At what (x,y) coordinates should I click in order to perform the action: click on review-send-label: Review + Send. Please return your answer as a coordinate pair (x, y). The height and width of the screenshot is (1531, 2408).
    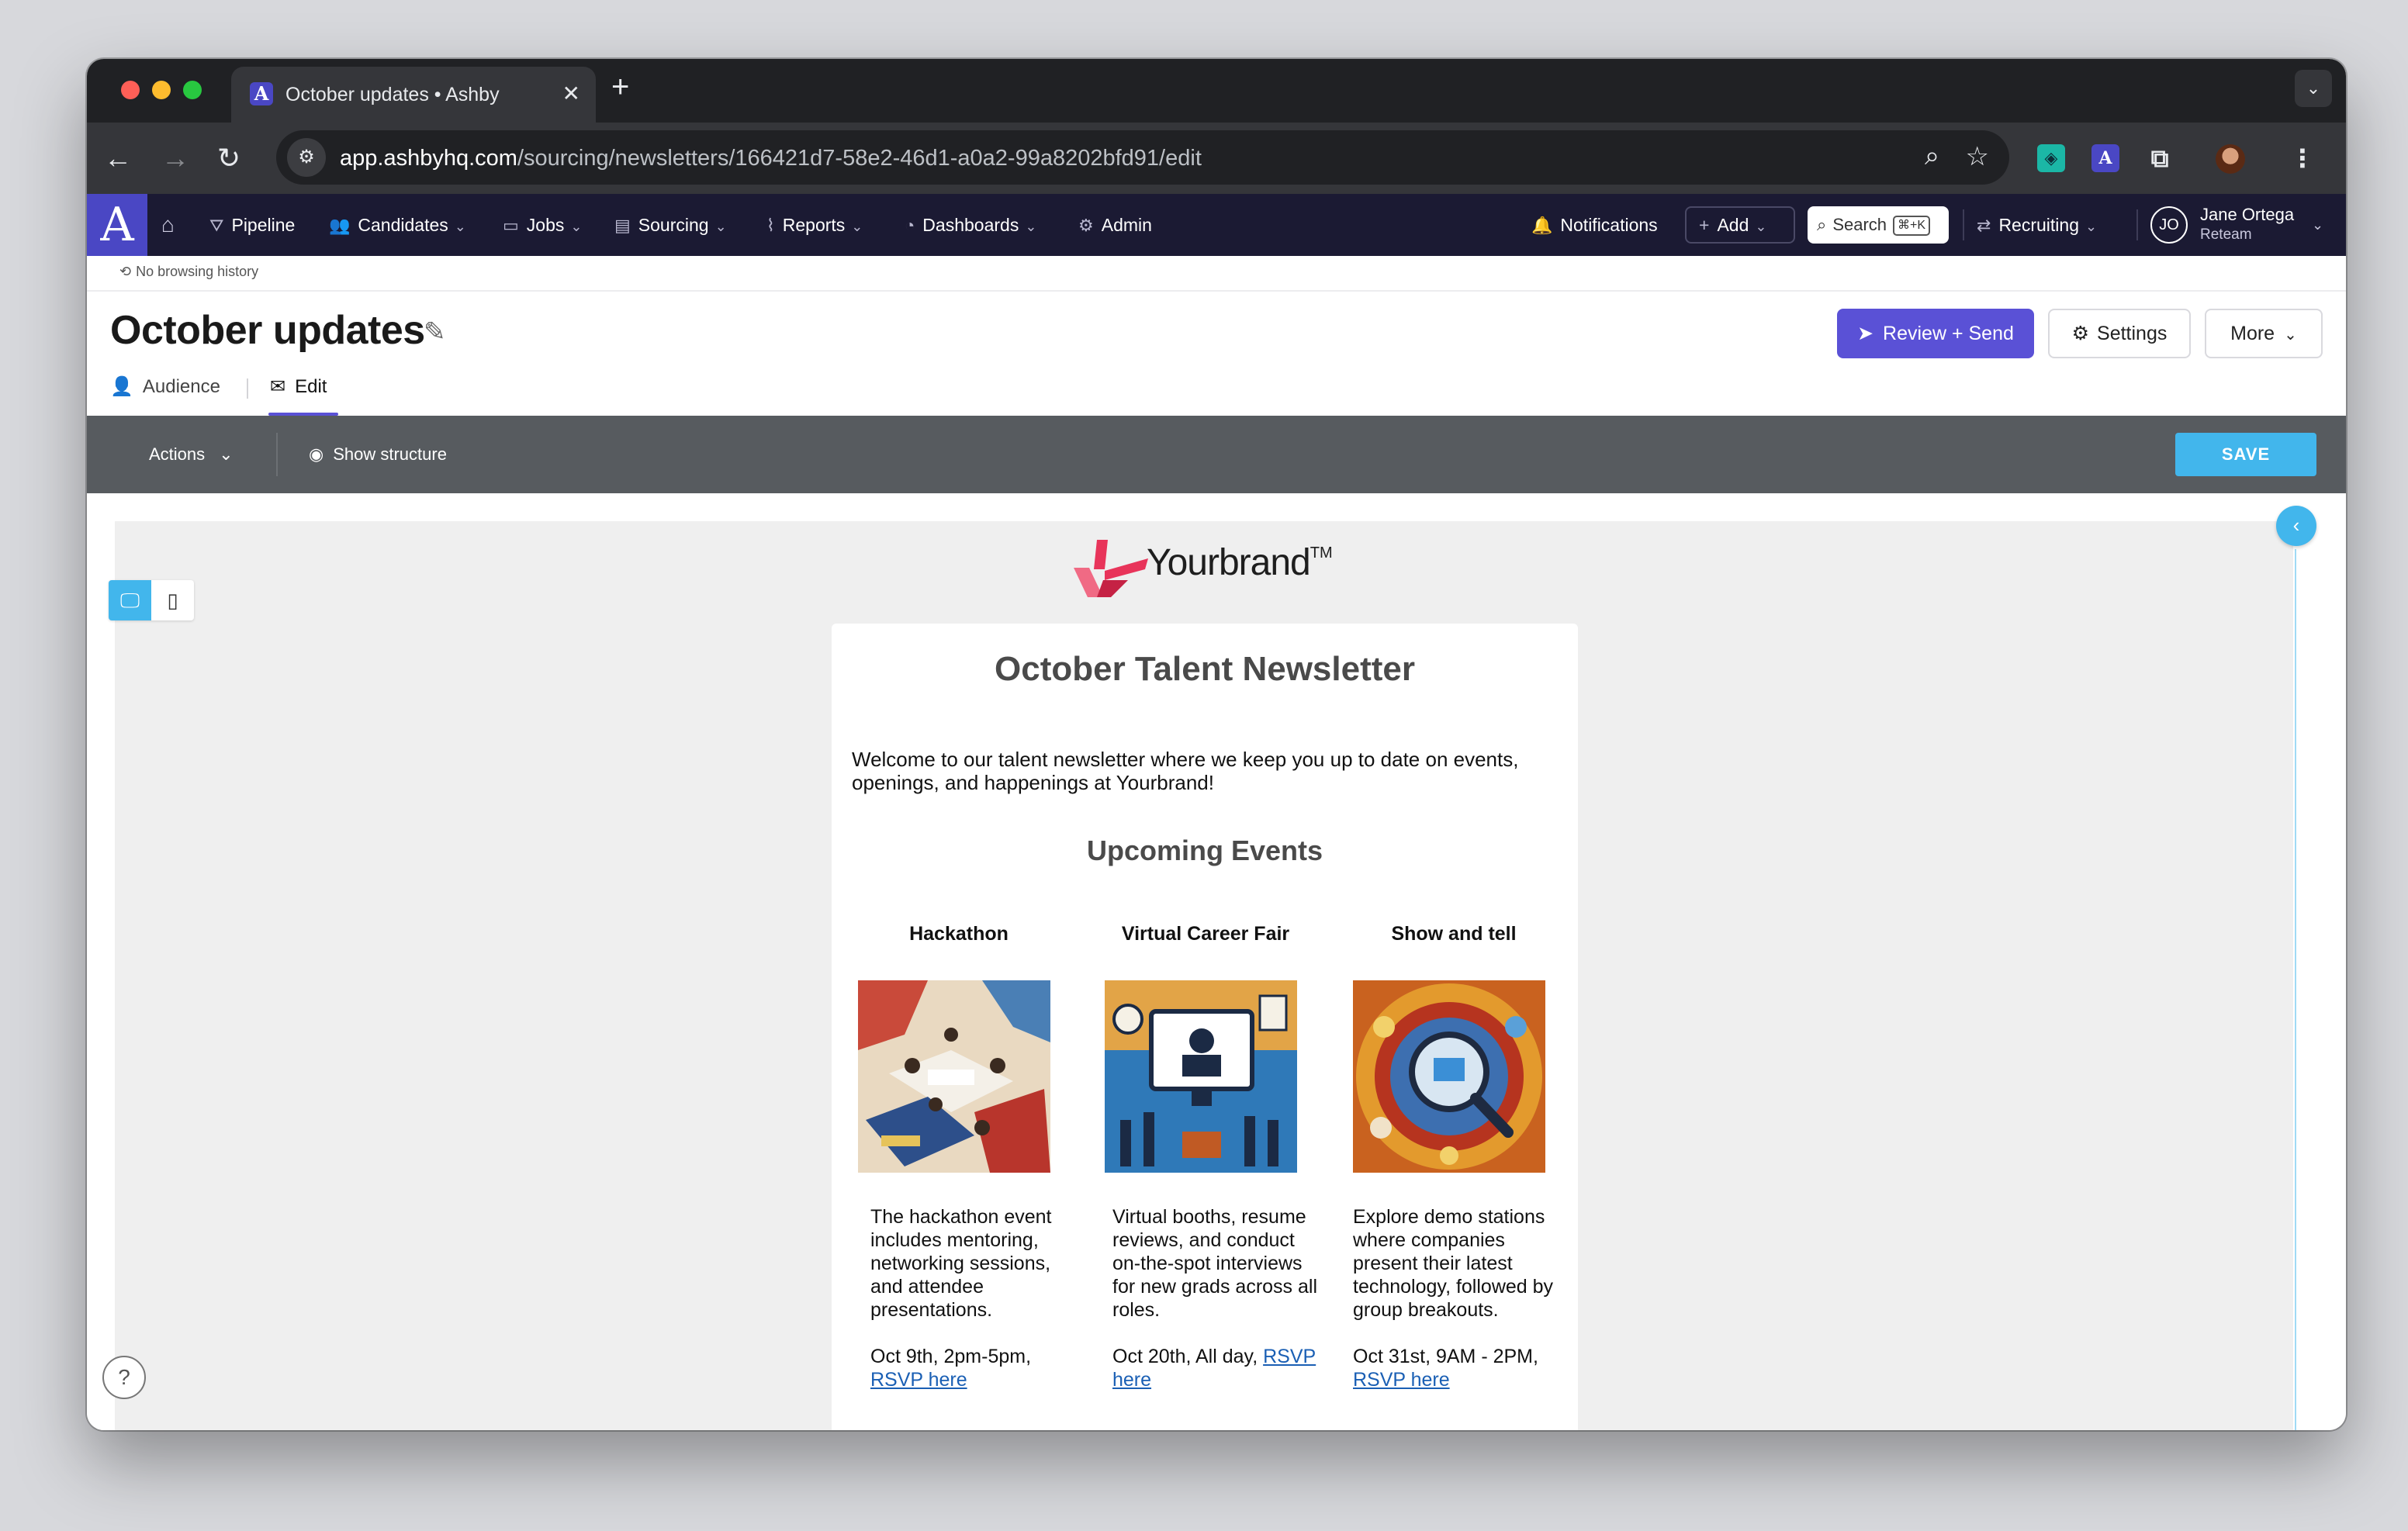
    Looking at the image, I should click on (1948, 333).